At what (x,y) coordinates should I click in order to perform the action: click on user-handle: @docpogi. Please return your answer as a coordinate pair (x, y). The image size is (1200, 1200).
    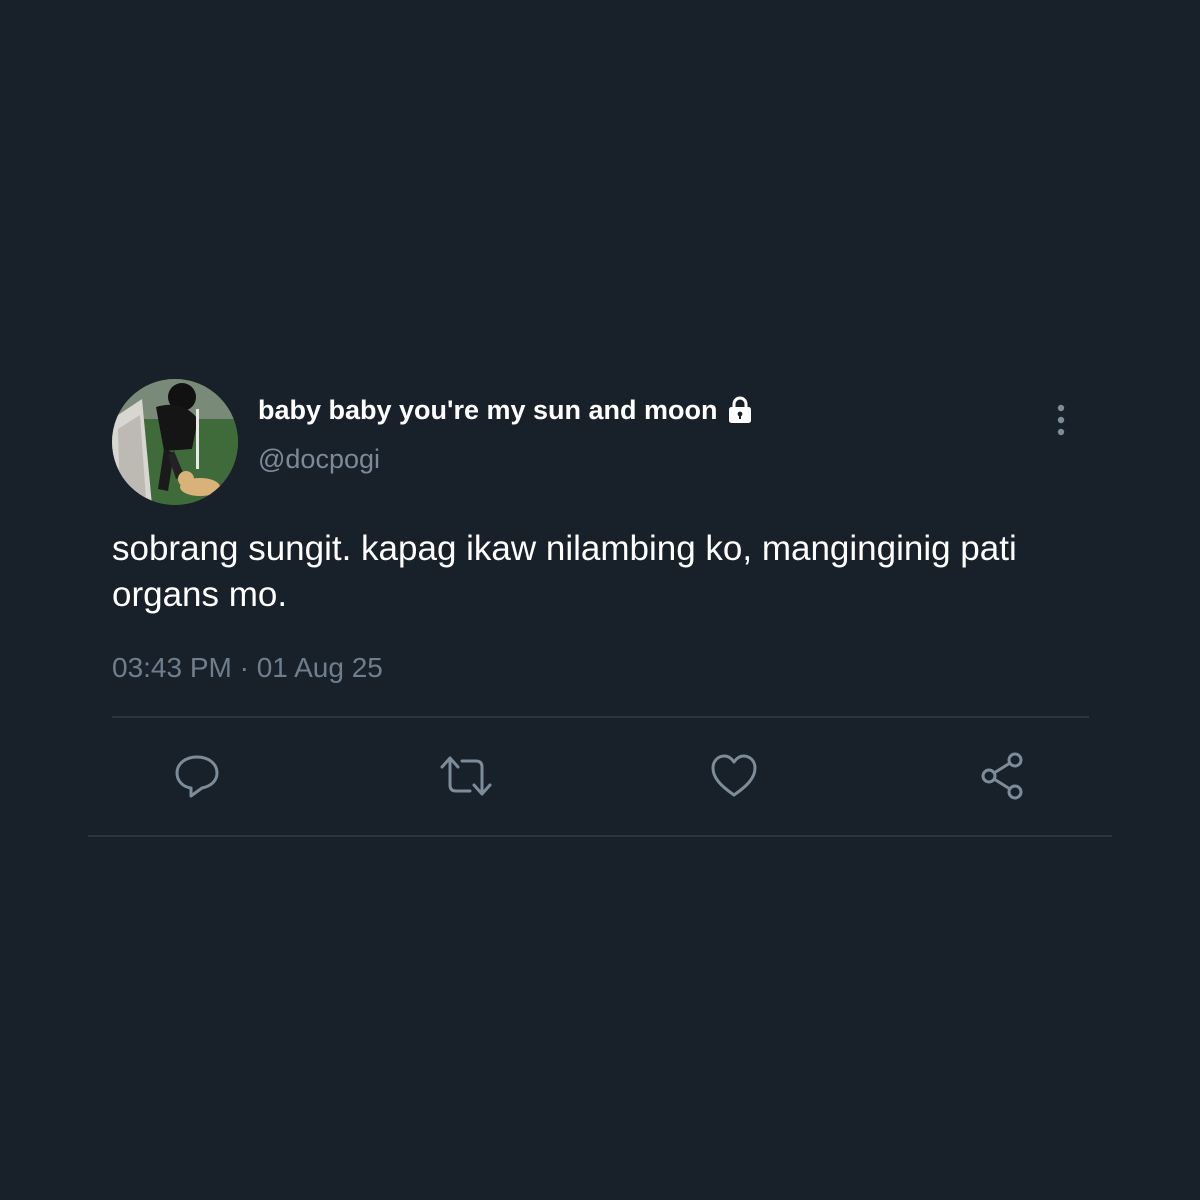
    Looking at the image, I should click on (319, 459).